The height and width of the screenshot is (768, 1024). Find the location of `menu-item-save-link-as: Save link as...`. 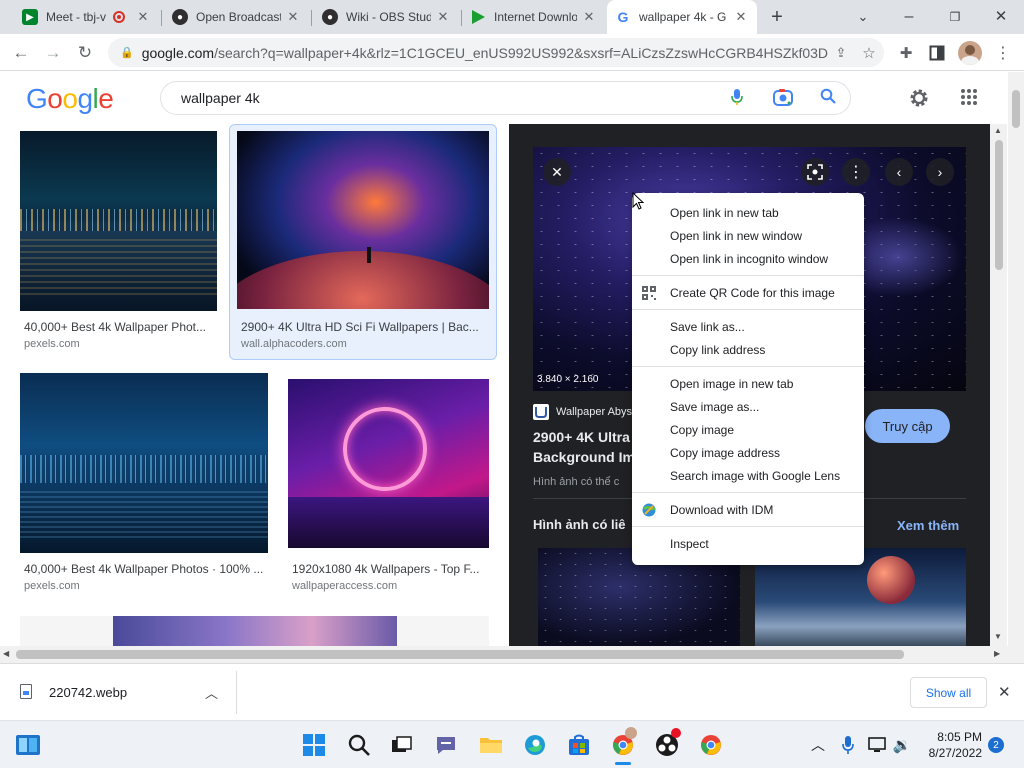

menu-item-save-link-as: Save link as... is located at coordinates (748, 326).